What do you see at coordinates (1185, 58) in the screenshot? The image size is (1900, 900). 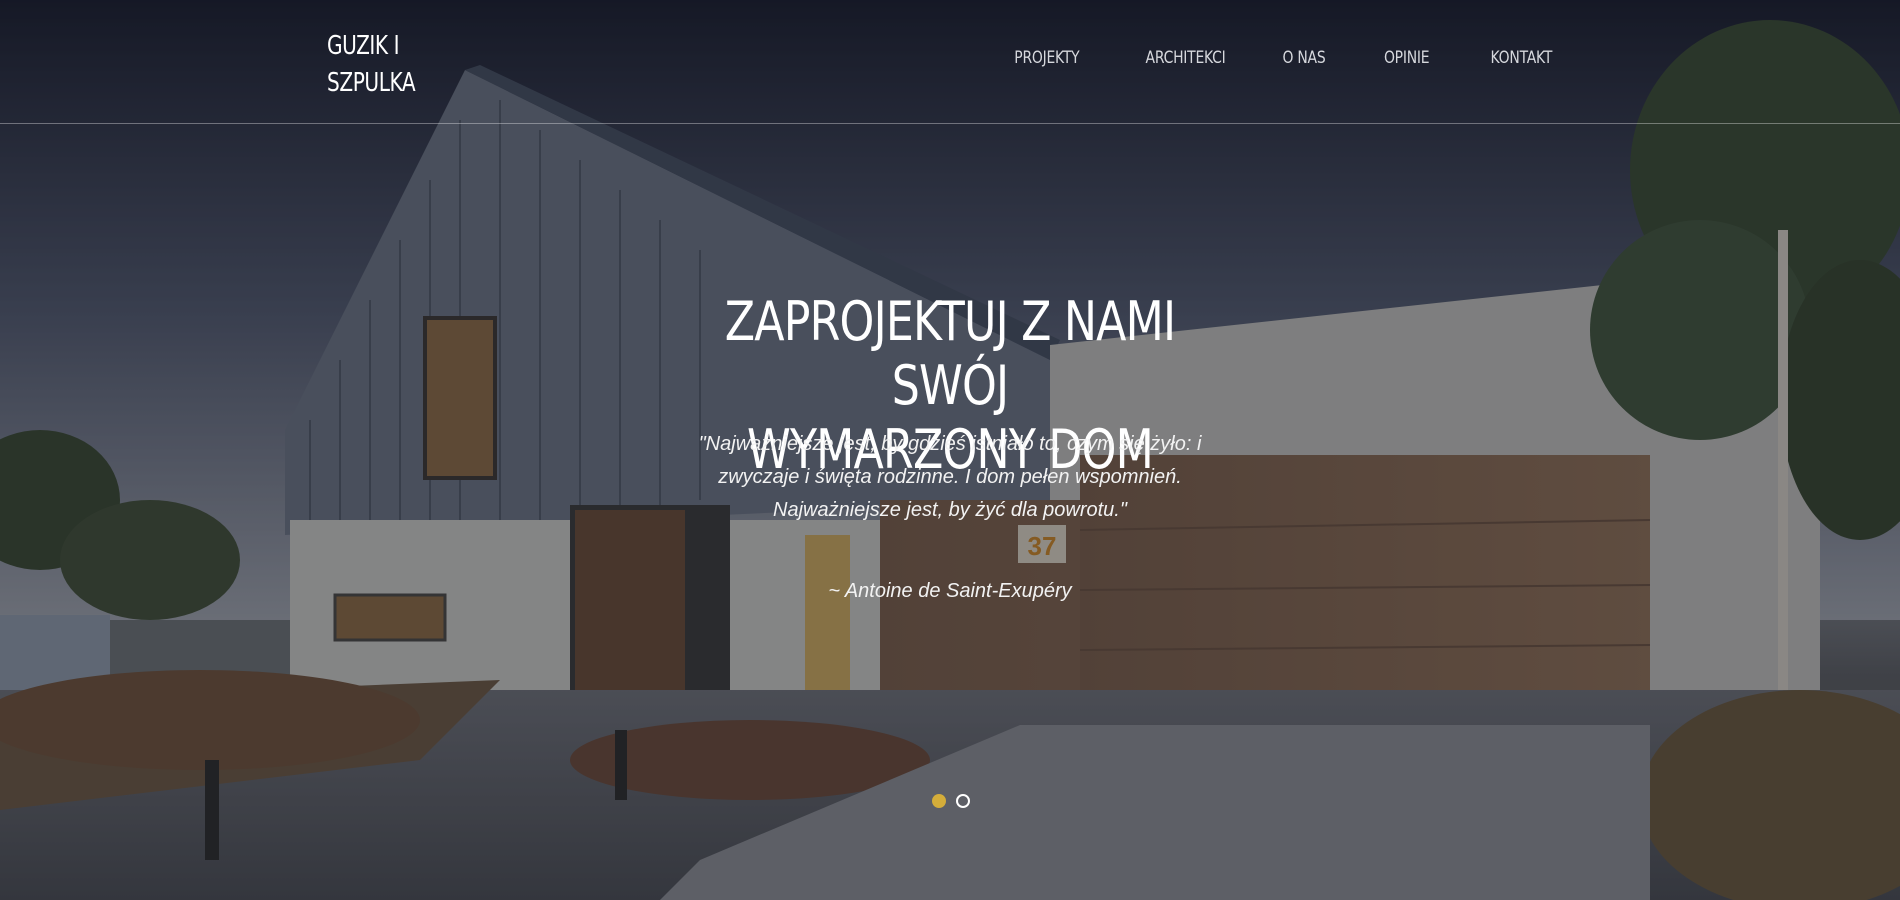 I see `nav-item-architekci: ARCHITEKCI` at bounding box center [1185, 58].